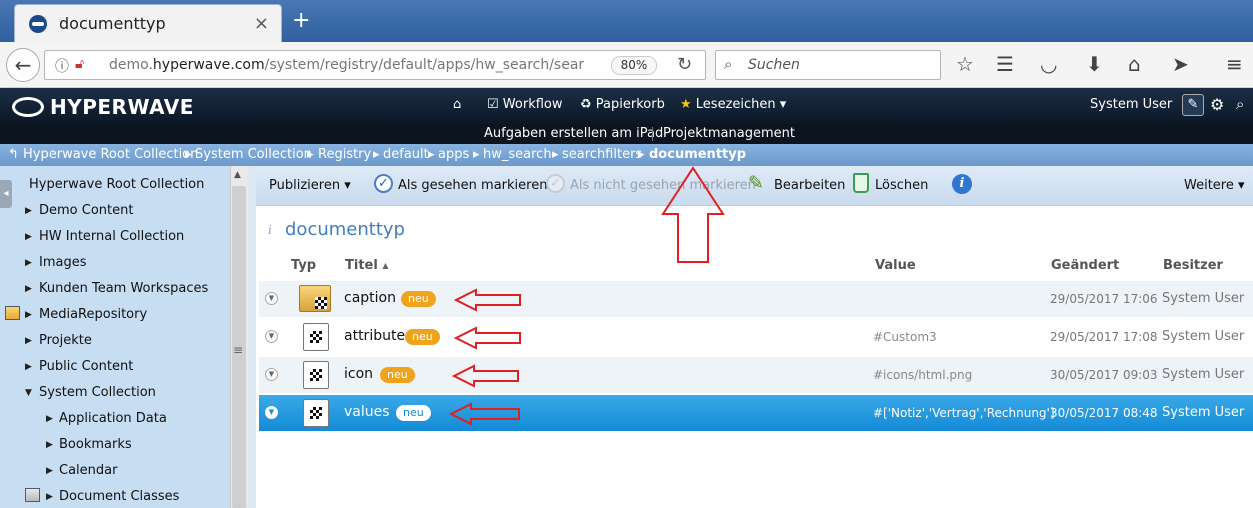  What do you see at coordinates (517, 154) in the screenshot?
I see `breadcrumb-item: hw_search` at bounding box center [517, 154].